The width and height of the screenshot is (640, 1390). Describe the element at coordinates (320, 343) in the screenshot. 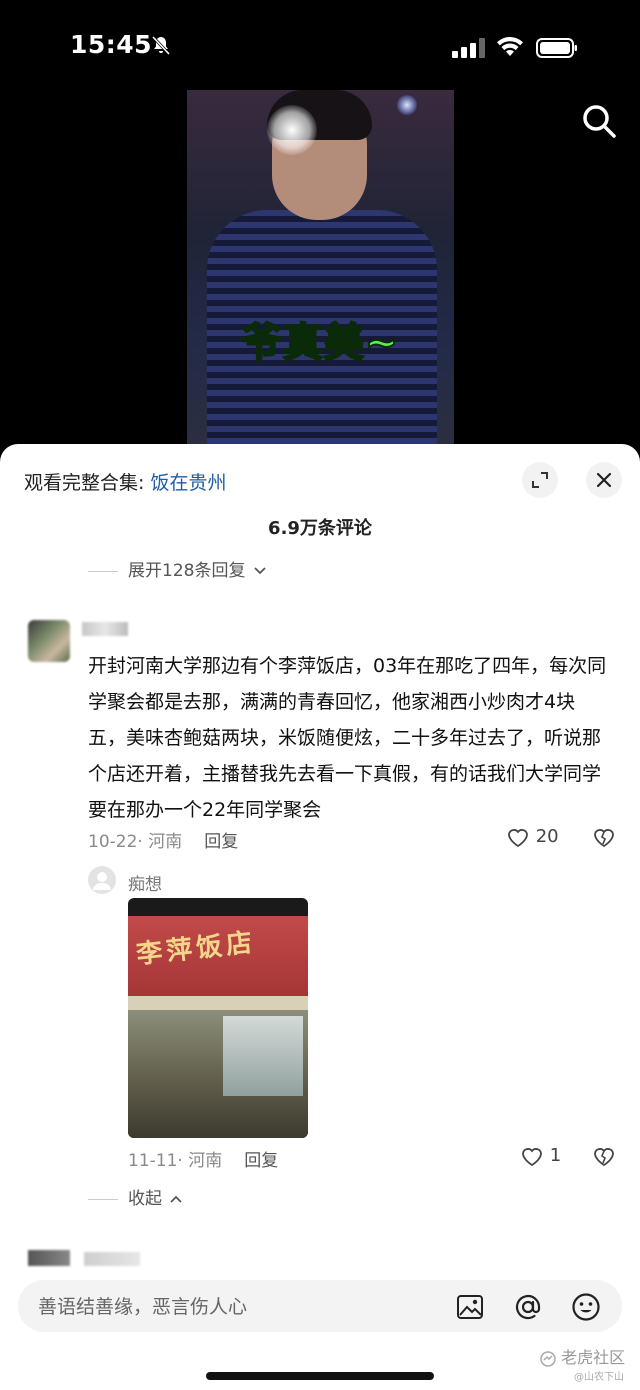

I see `video-caption: 爷真美~` at that location.